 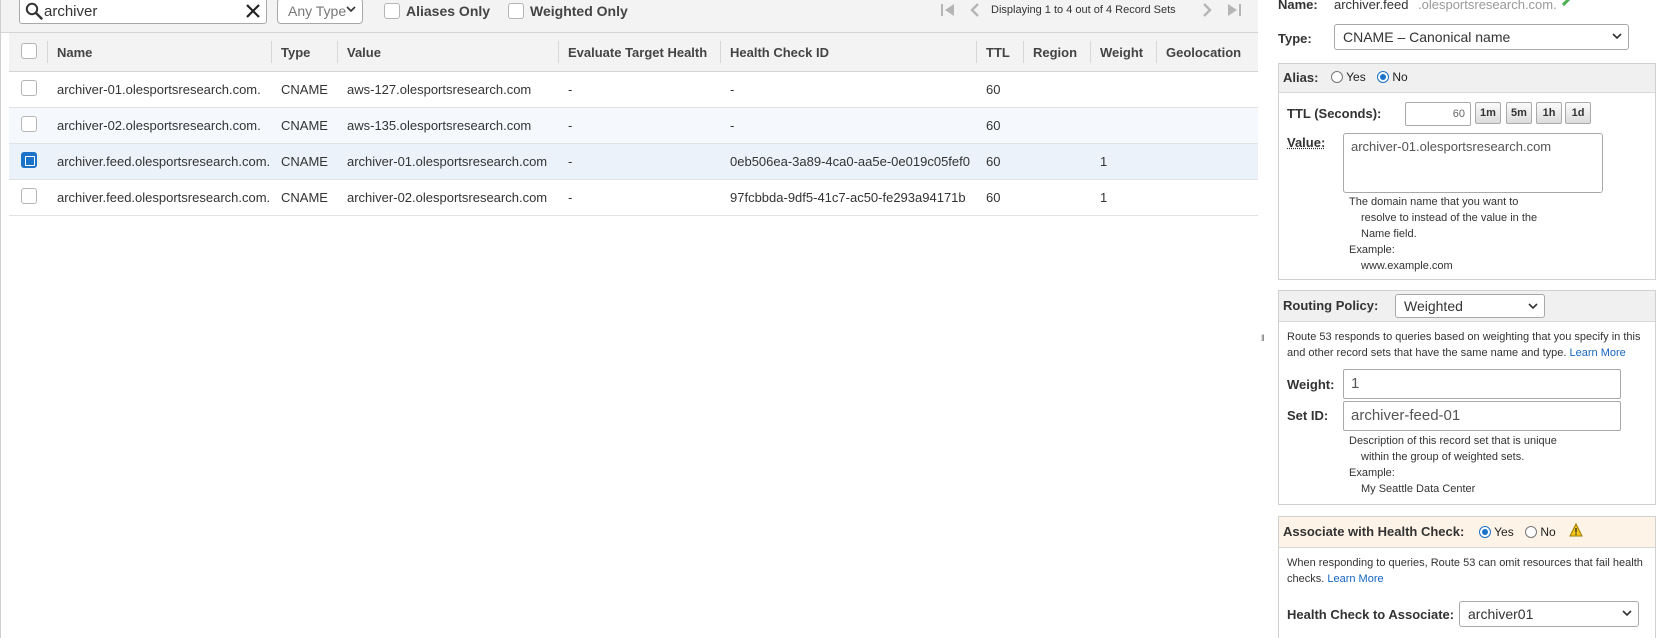 What do you see at coordinates (1519, 113) in the screenshot?
I see `ttl-5m-button: 5m` at bounding box center [1519, 113].